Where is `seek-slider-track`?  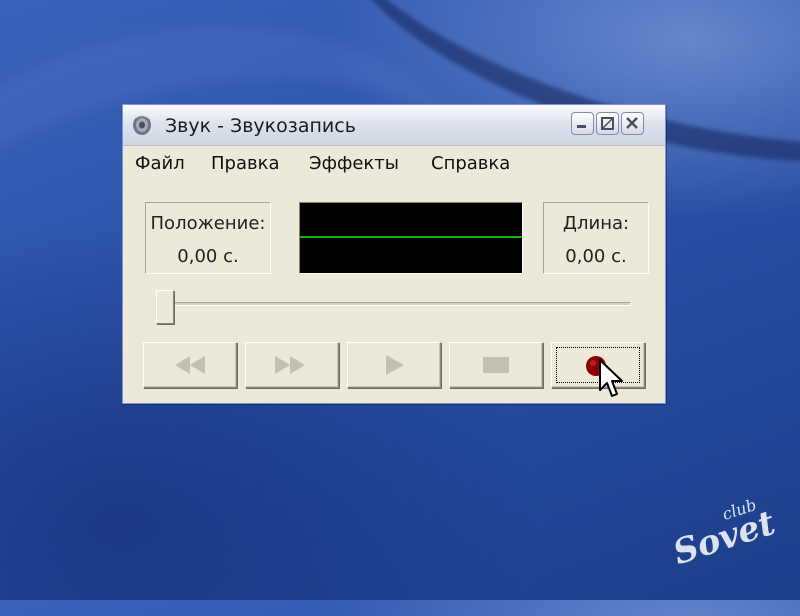 seek-slider-track is located at coordinates (399, 304).